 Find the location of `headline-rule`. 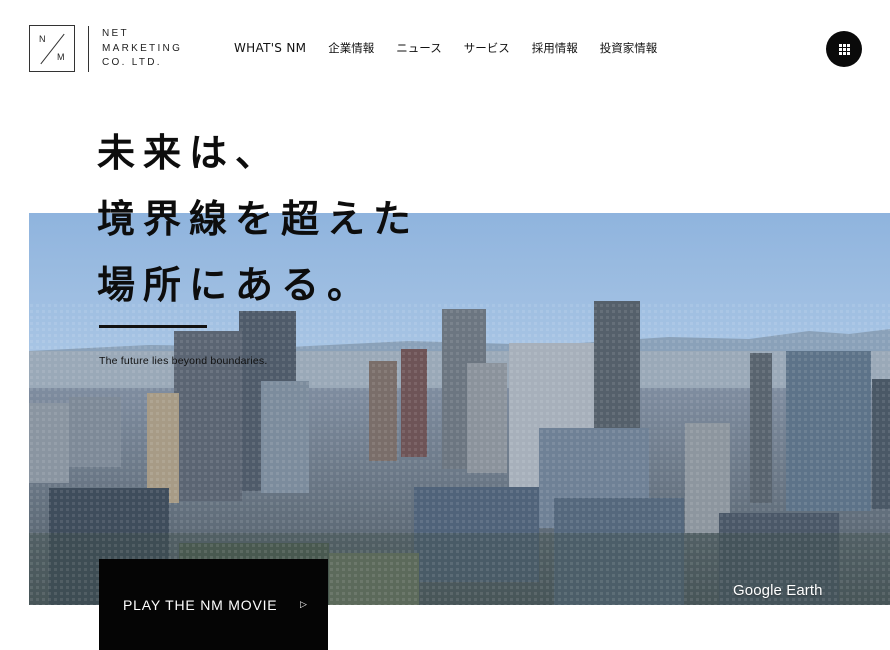

headline-rule is located at coordinates (153, 326).